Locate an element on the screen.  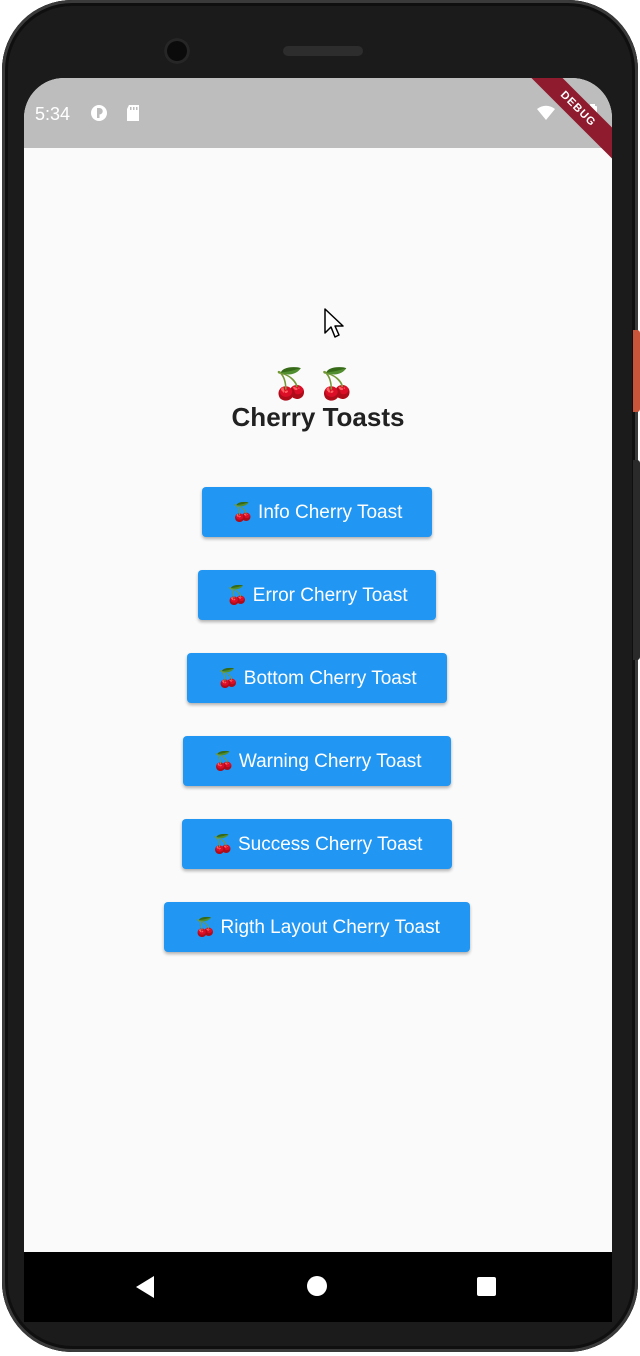
error-cherry-toast-button: 🍒 Error Cherry Toast is located at coordinates (317, 595).